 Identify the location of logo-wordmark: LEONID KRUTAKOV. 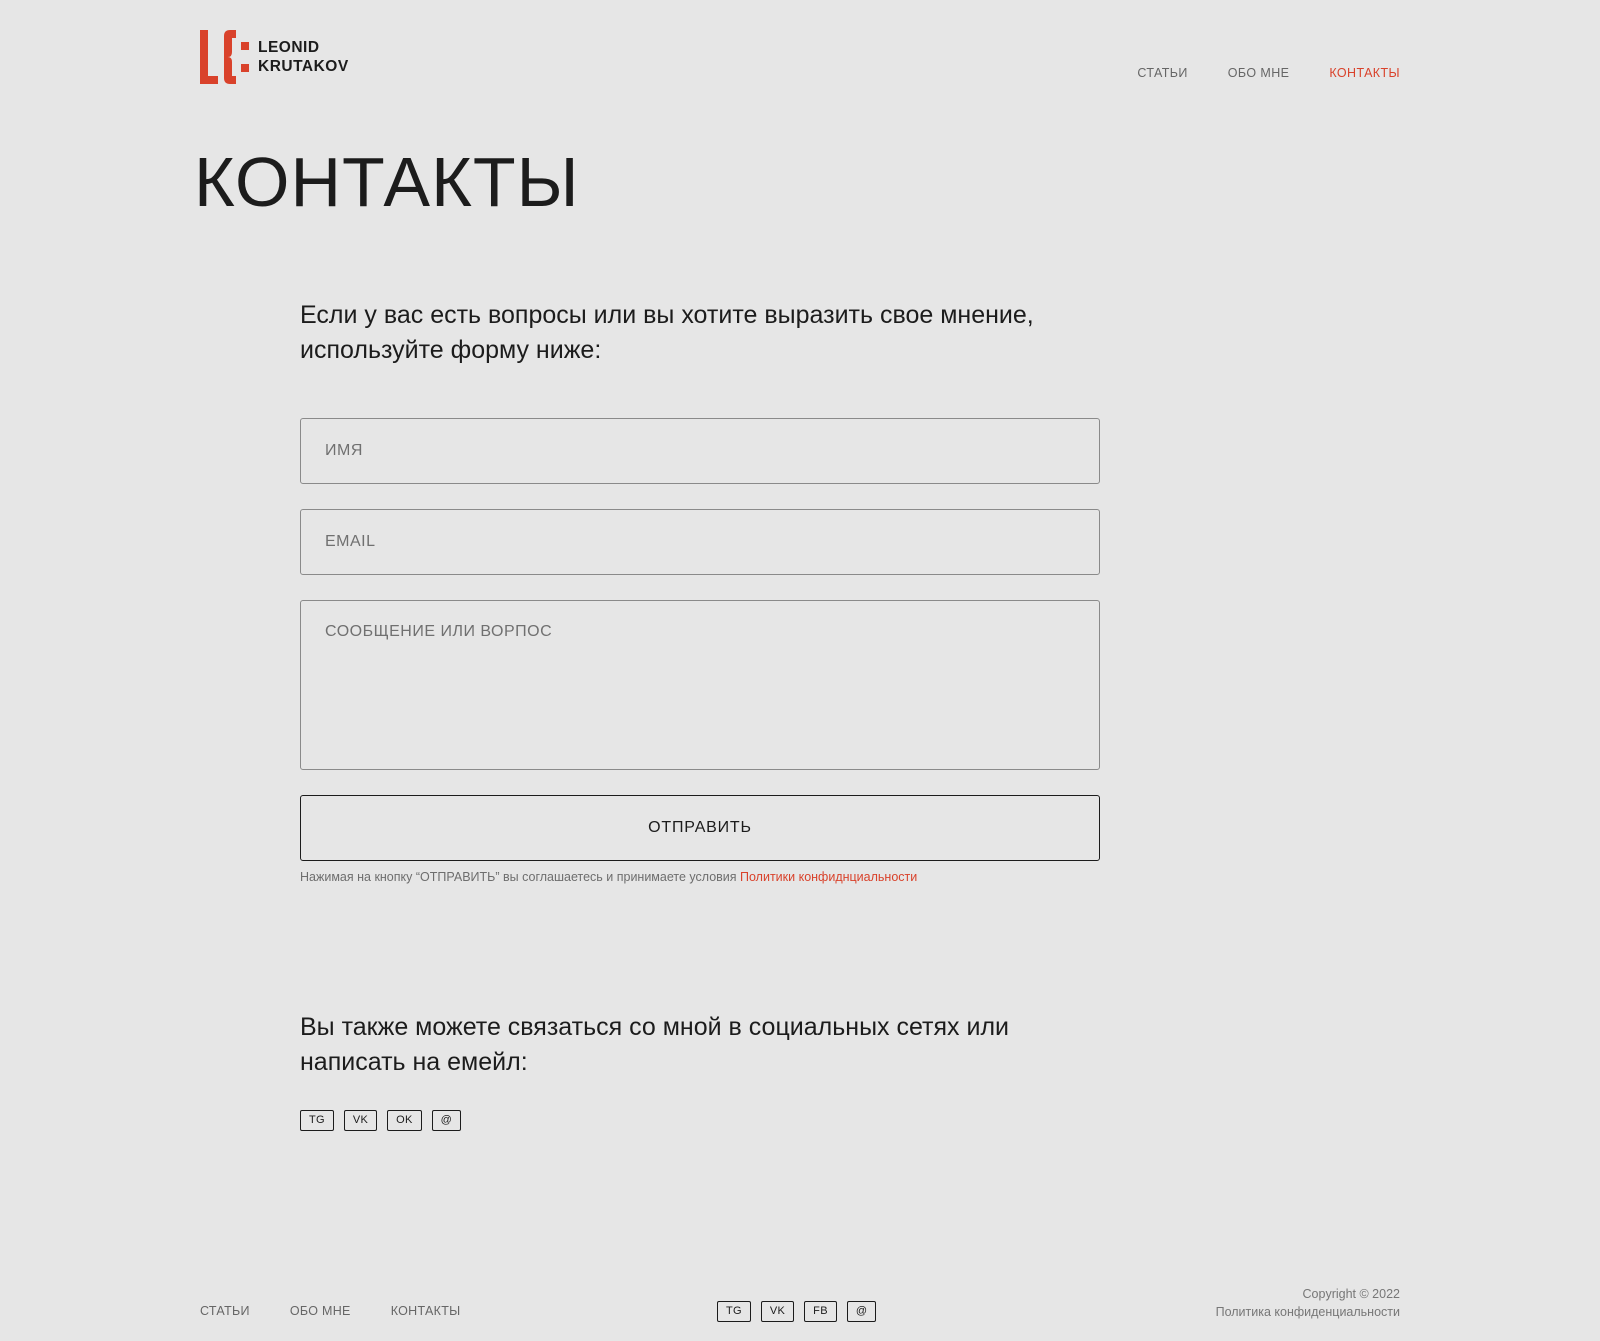
(303, 57).